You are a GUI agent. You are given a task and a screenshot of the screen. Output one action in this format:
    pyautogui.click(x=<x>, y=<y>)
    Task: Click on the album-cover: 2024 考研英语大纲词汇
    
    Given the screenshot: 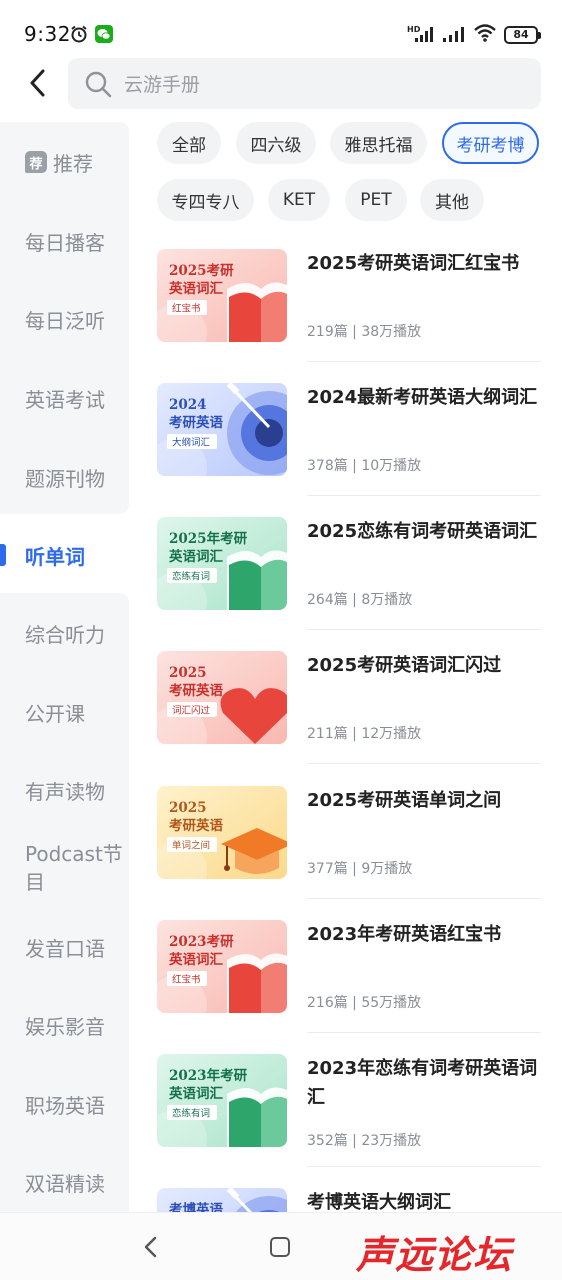 What is the action you would take?
    pyautogui.click(x=222, y=429)
    